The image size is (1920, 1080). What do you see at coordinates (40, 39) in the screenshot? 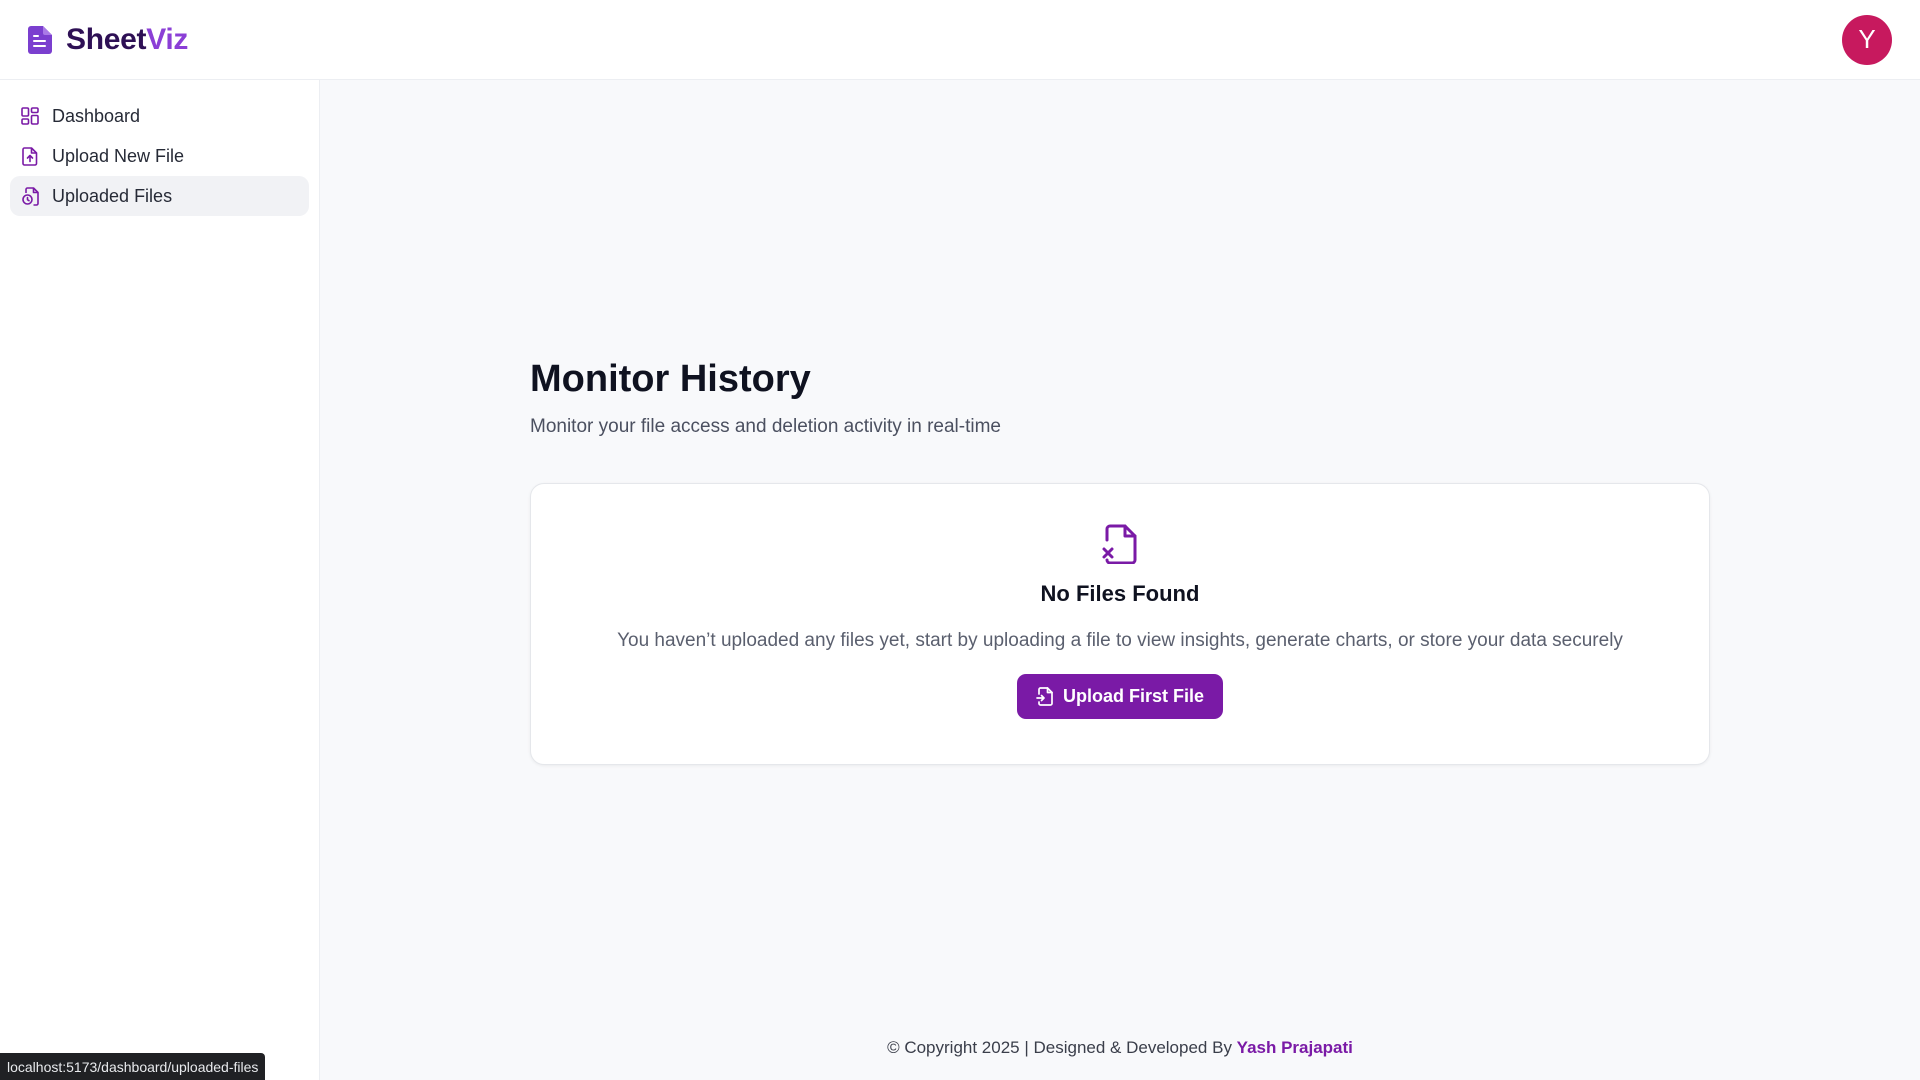
I see `document-logo-icon` at bounding box center [40, 39].